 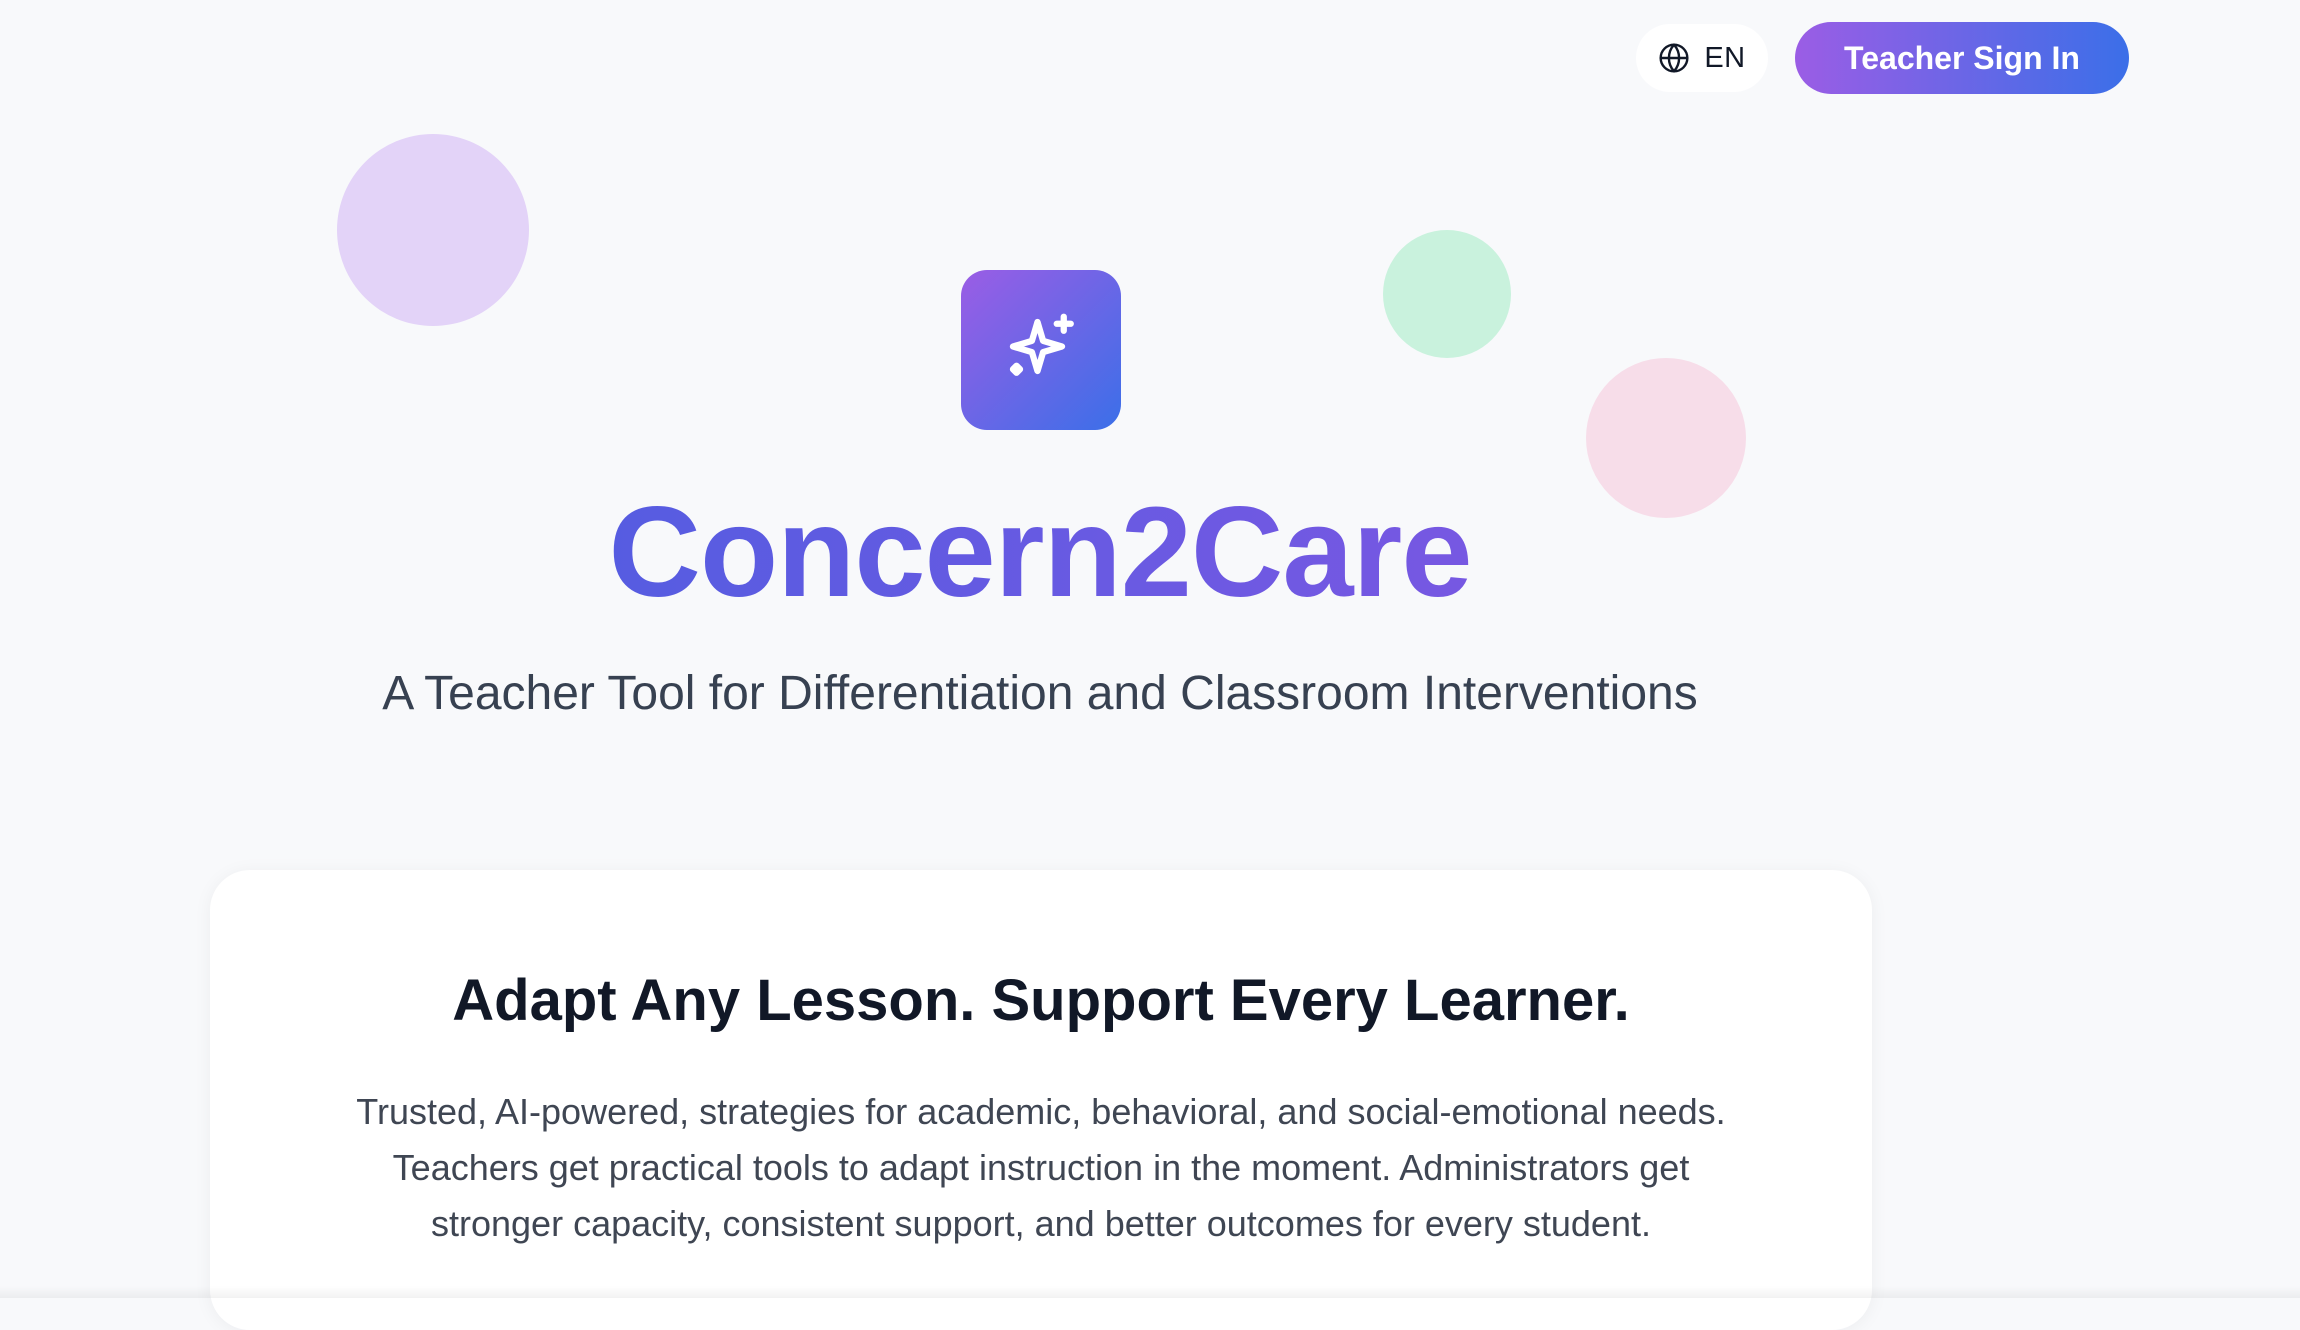 What do you see at coordinates (1962, 58) in the screenshot?
I see `teacher-sign-in-button: Teacher Sign In` at bounding box center [1962, 58].